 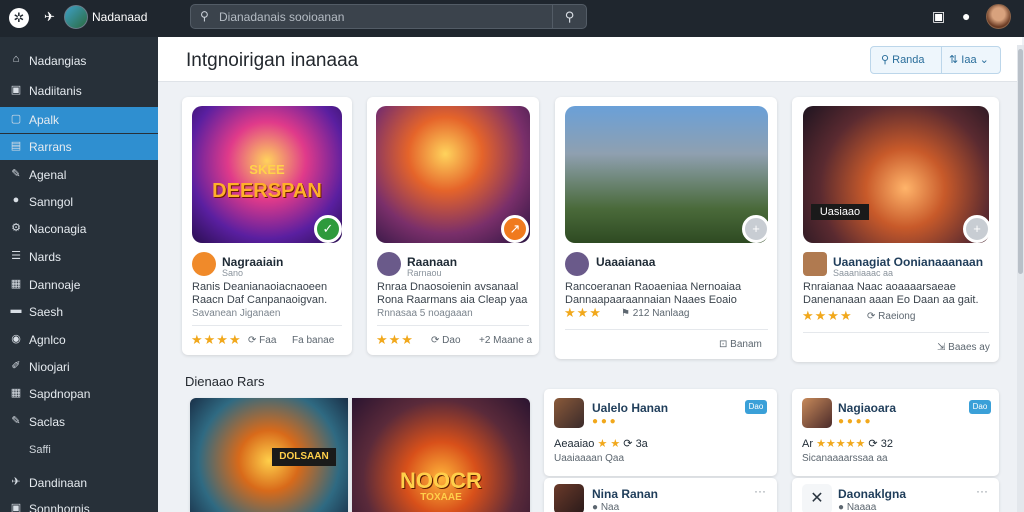 What do you see at coordinates (79, 147) in the screenshot?
I see `sidebar-item-rarrans: ▤ Rarrans` at bounding box center [79, 147].